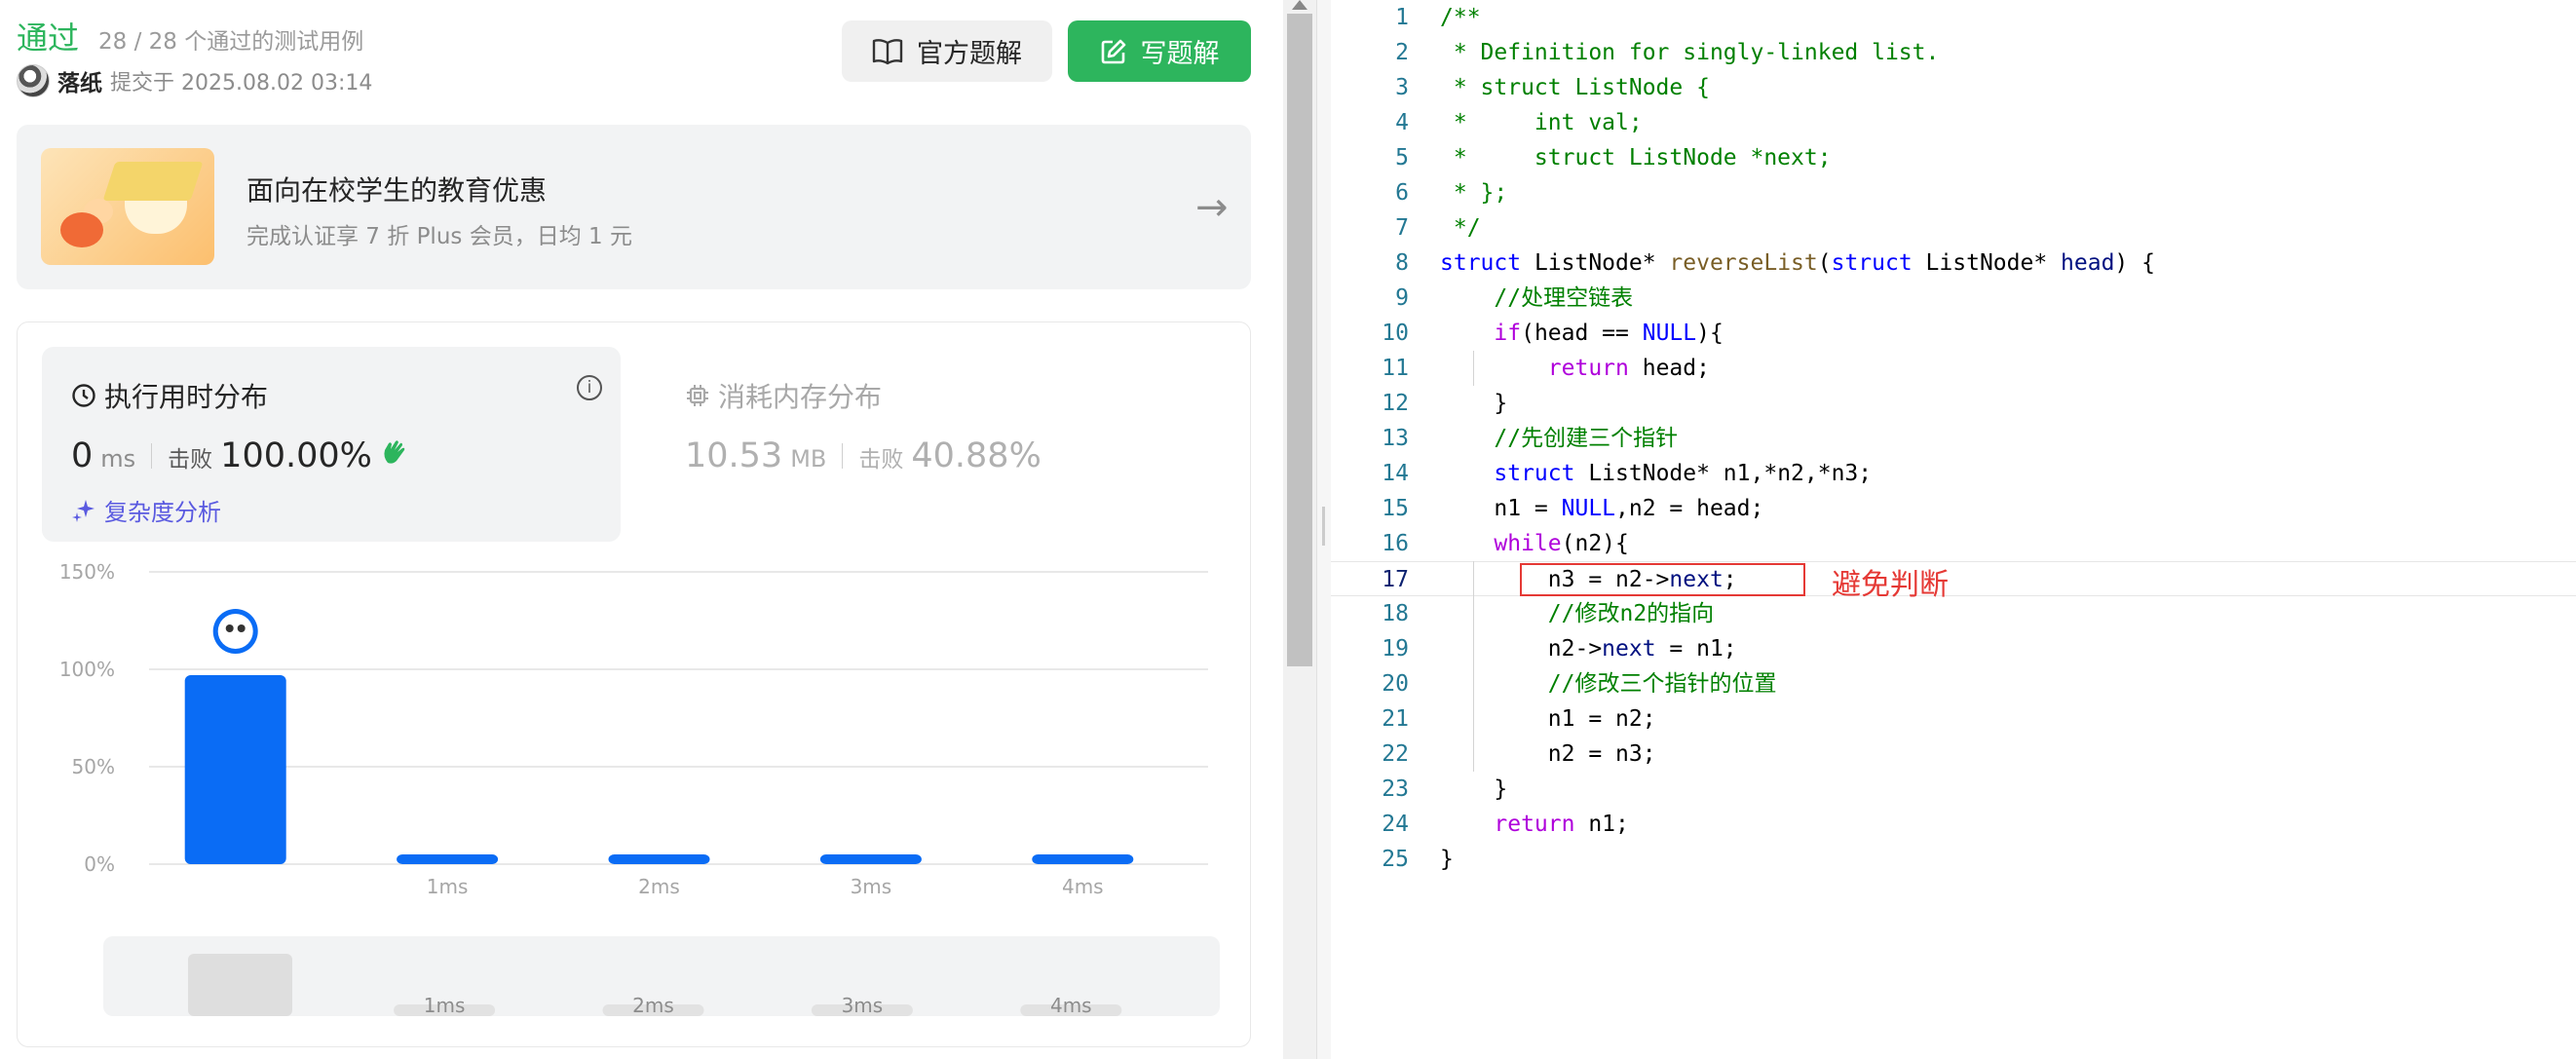  What do you see at coordinates (1402, 122) in the screenshot?
I see `line-number: 4` at bounding box center [1402, 122].